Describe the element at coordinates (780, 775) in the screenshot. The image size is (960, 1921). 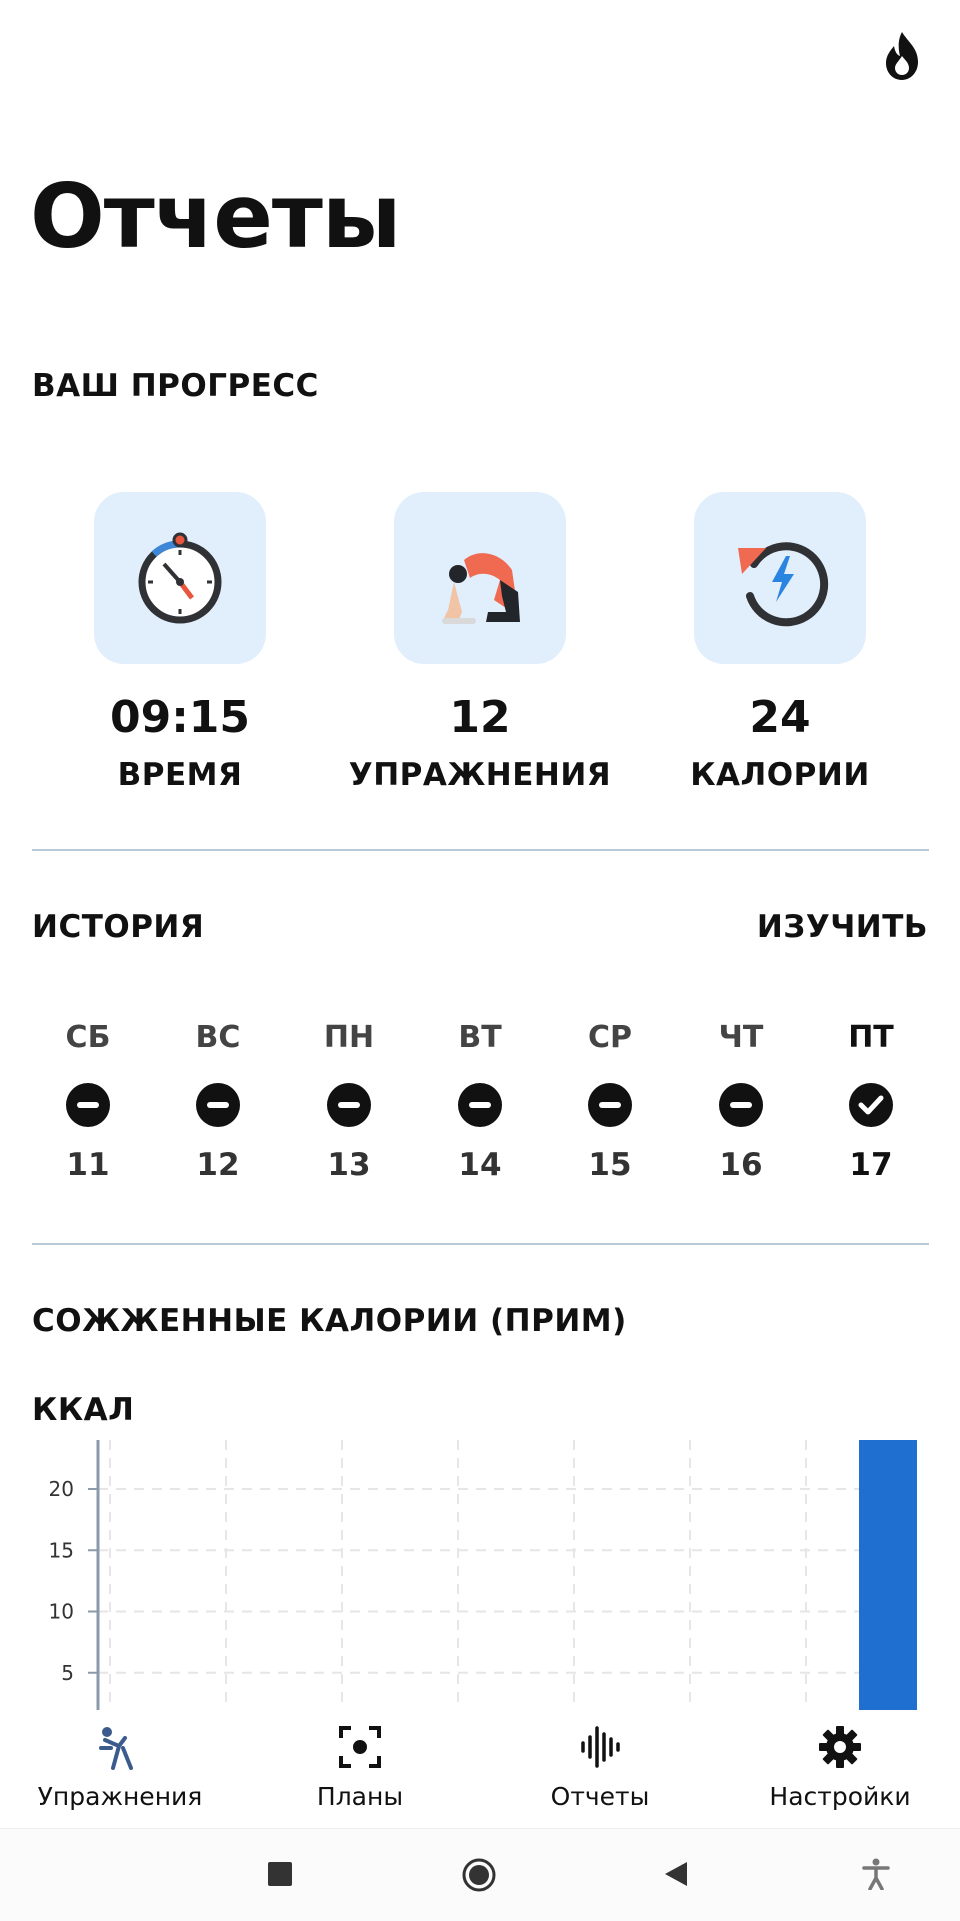
I see `stat-calories-label: КАЛОРИИ` at that location.